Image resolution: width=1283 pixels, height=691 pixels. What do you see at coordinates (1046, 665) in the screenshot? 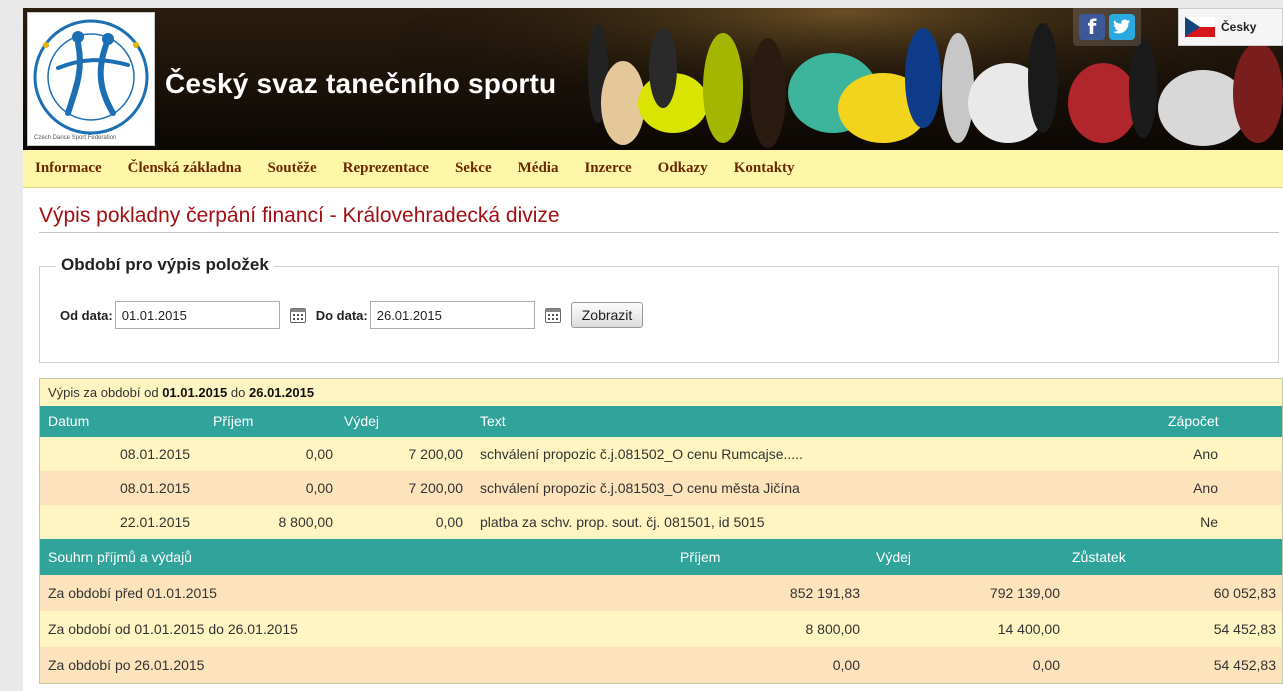
I see `summary-expense: 0,00` at bounding box center [1046, 665].